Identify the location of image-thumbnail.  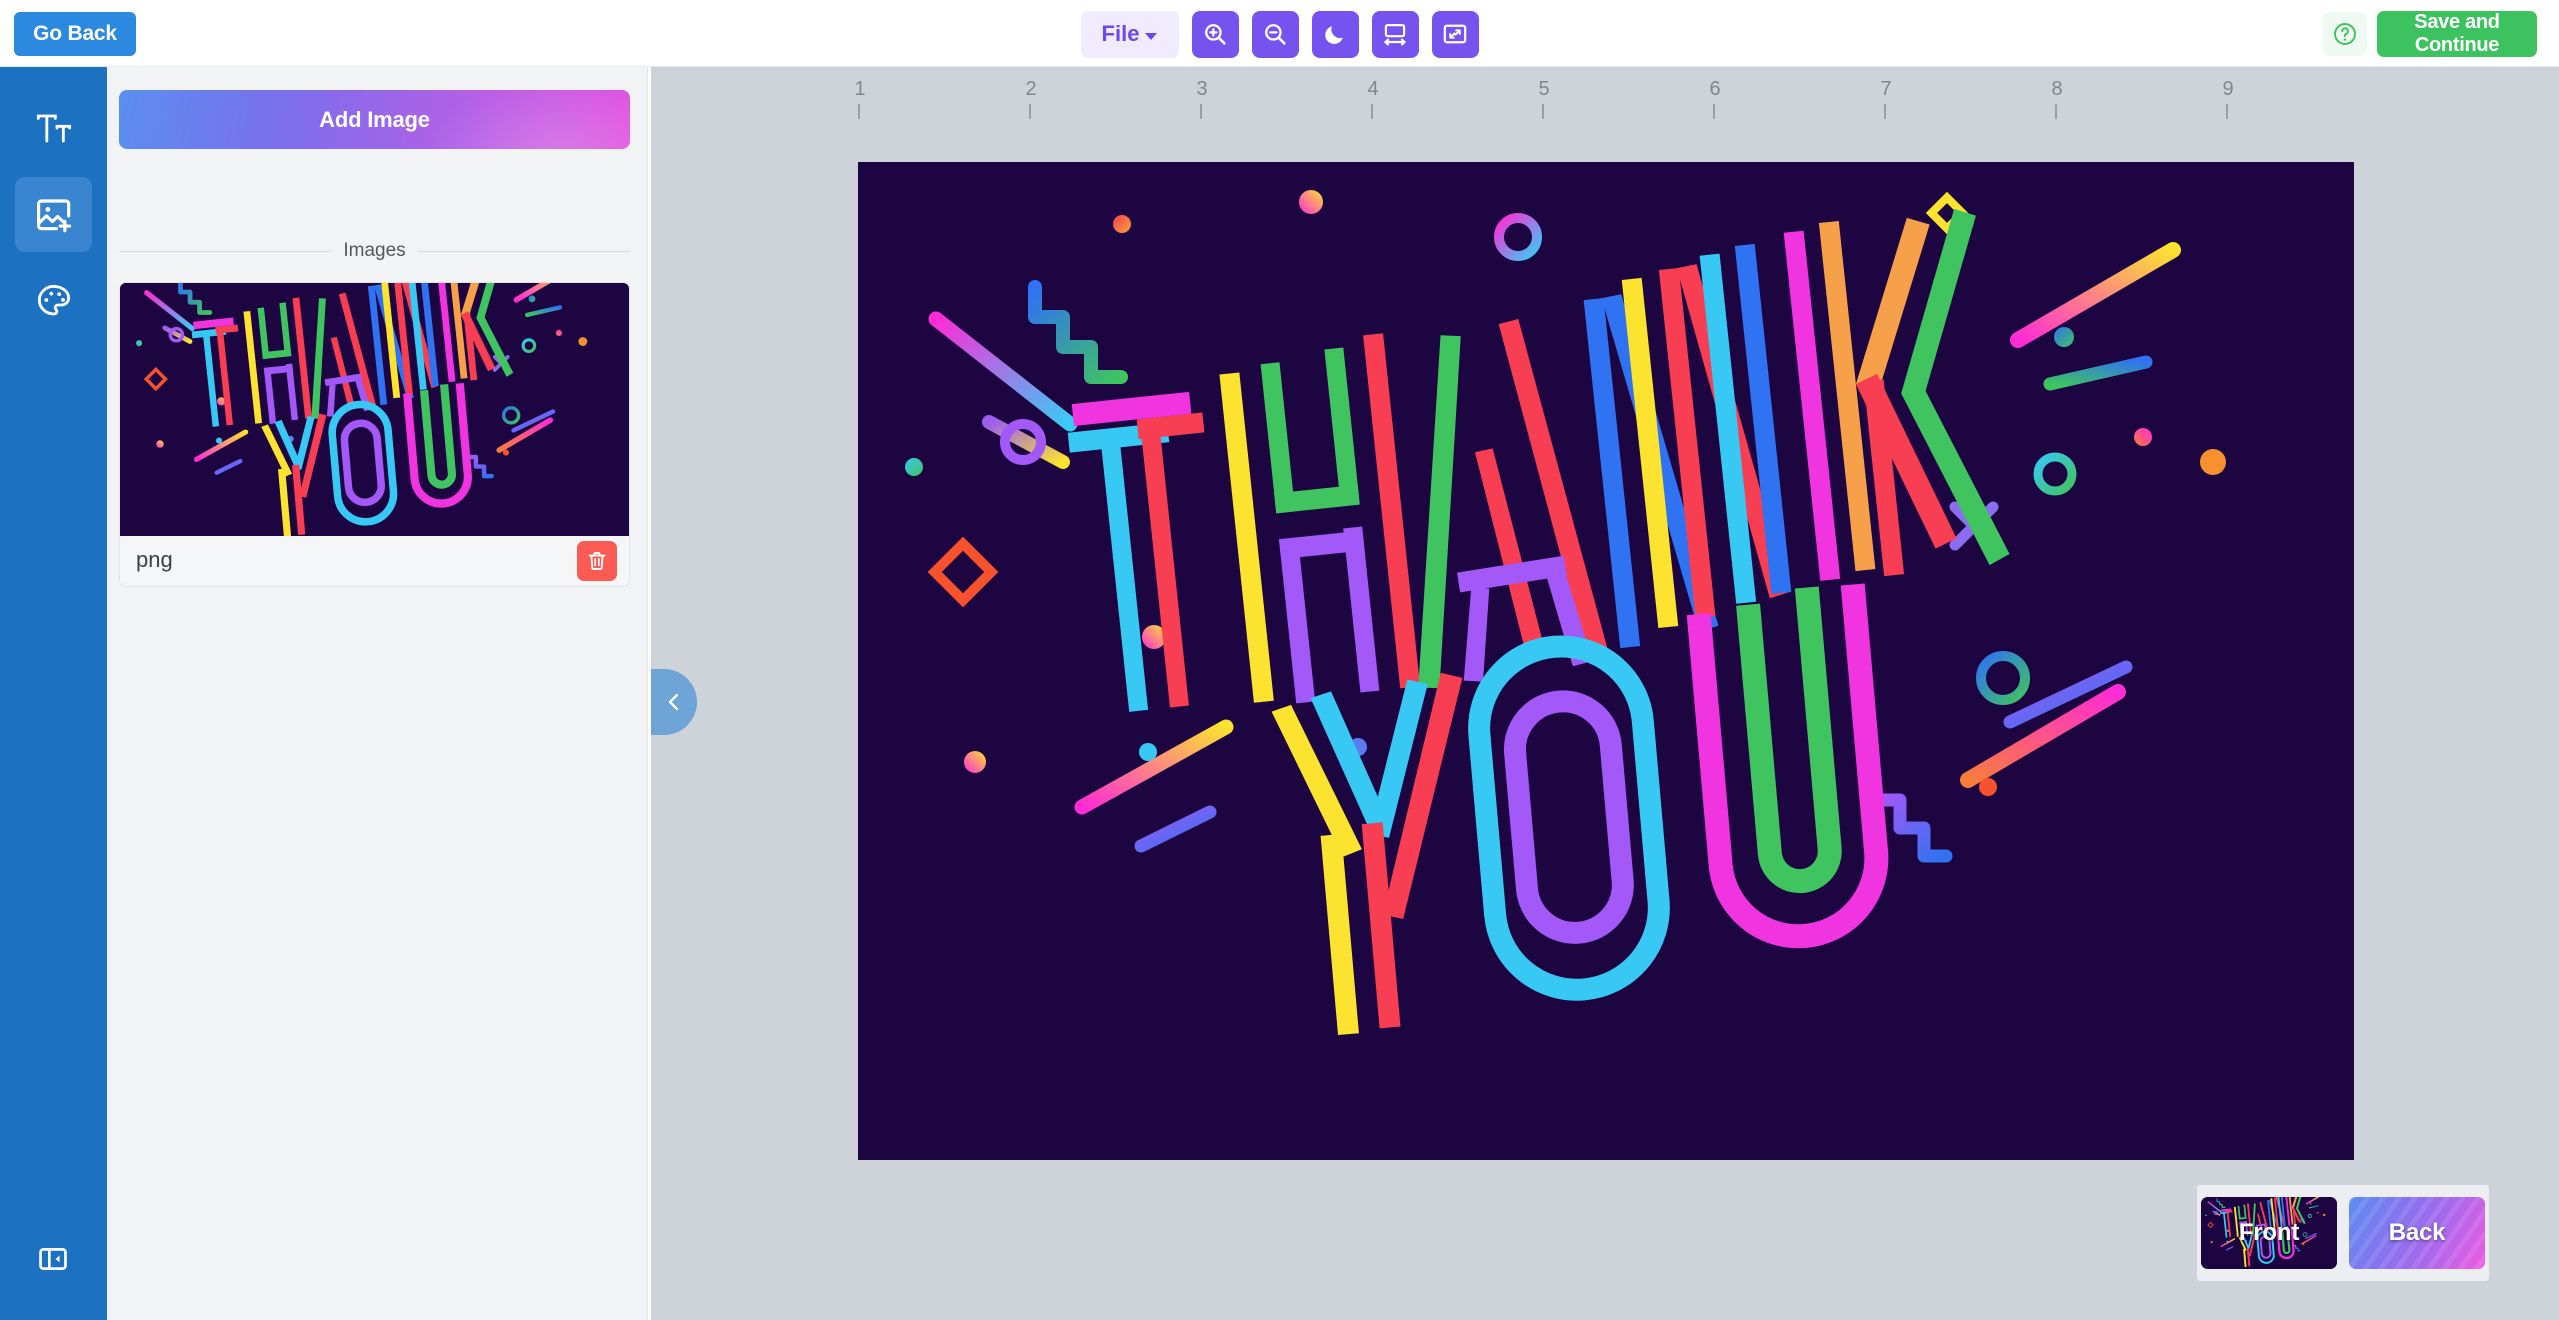
(375, 409).